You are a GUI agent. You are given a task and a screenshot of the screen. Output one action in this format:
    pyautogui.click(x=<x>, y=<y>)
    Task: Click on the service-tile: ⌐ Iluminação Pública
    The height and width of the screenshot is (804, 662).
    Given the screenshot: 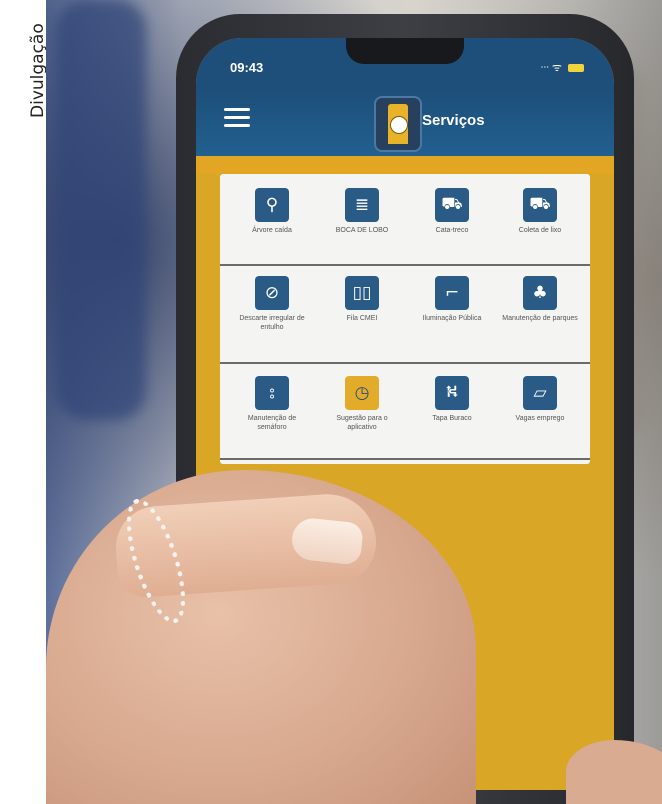 What is the action you would take?
    pyautogui.click(x=452, y=300)
    